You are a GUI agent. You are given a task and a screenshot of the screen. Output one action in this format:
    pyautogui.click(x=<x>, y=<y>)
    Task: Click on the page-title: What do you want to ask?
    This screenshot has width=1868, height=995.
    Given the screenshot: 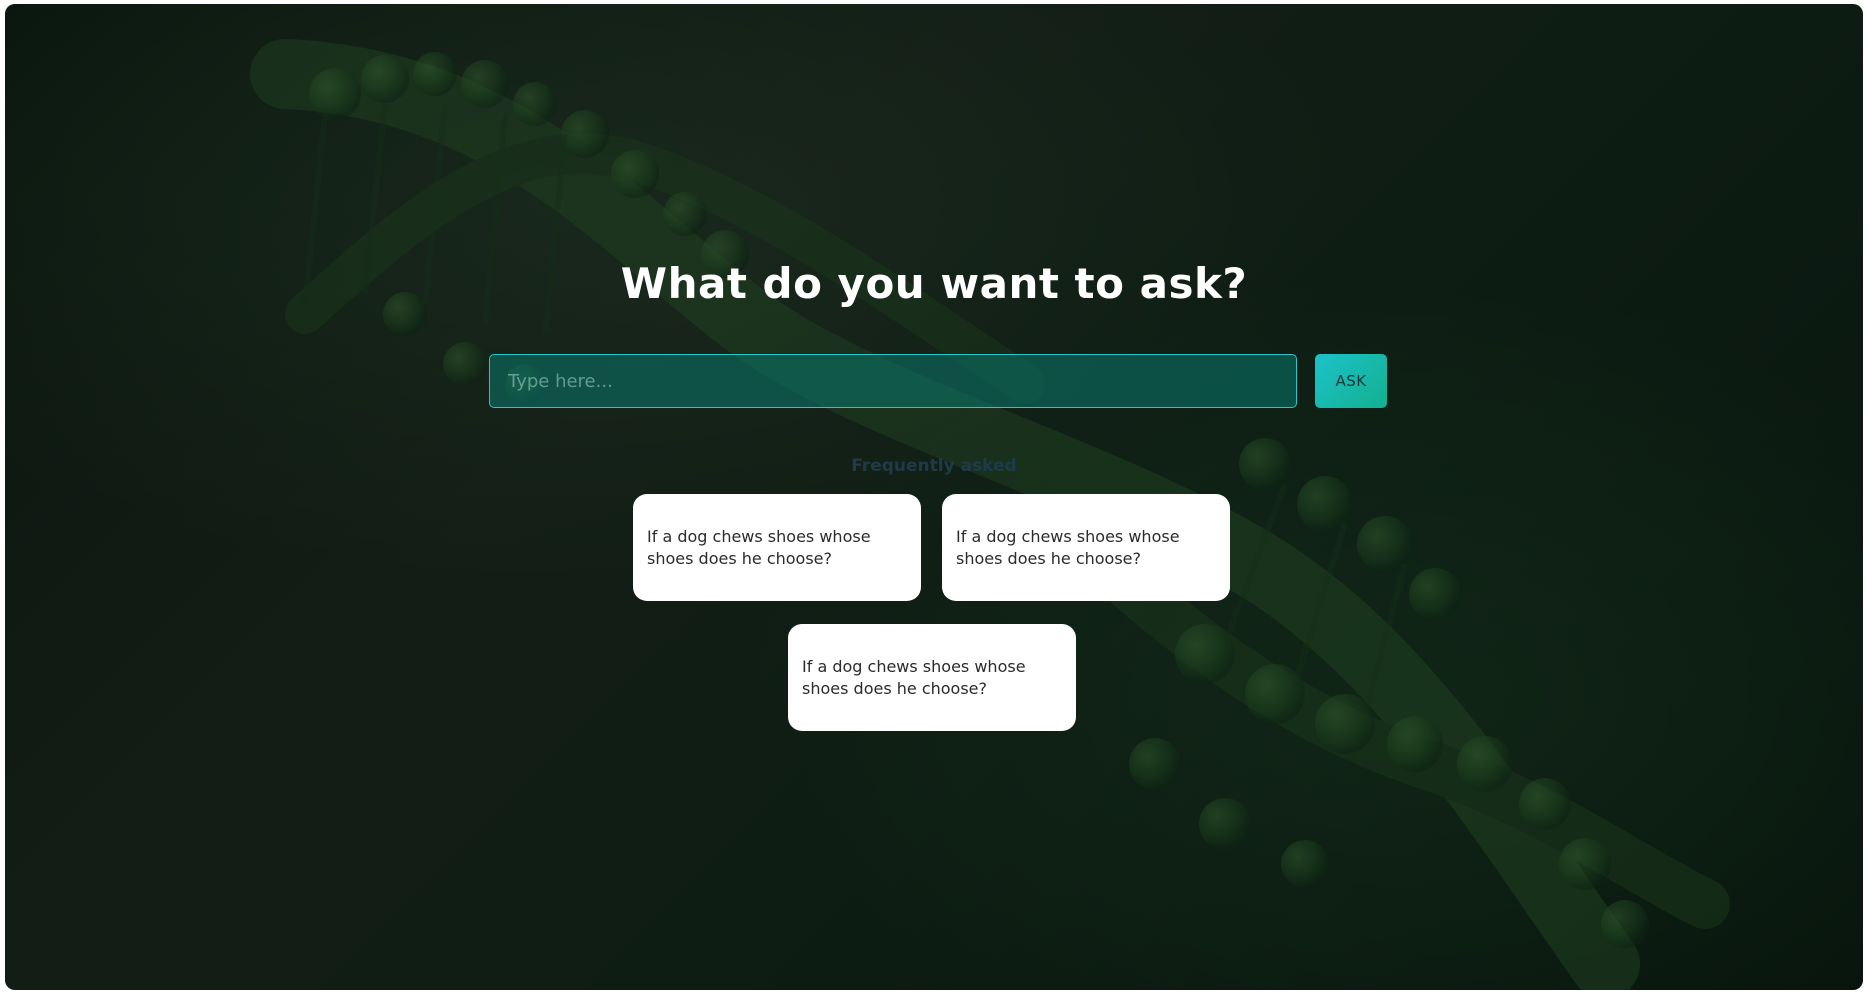 What is the action you would take?
    pyautogui.click(x=934, y=283)
    